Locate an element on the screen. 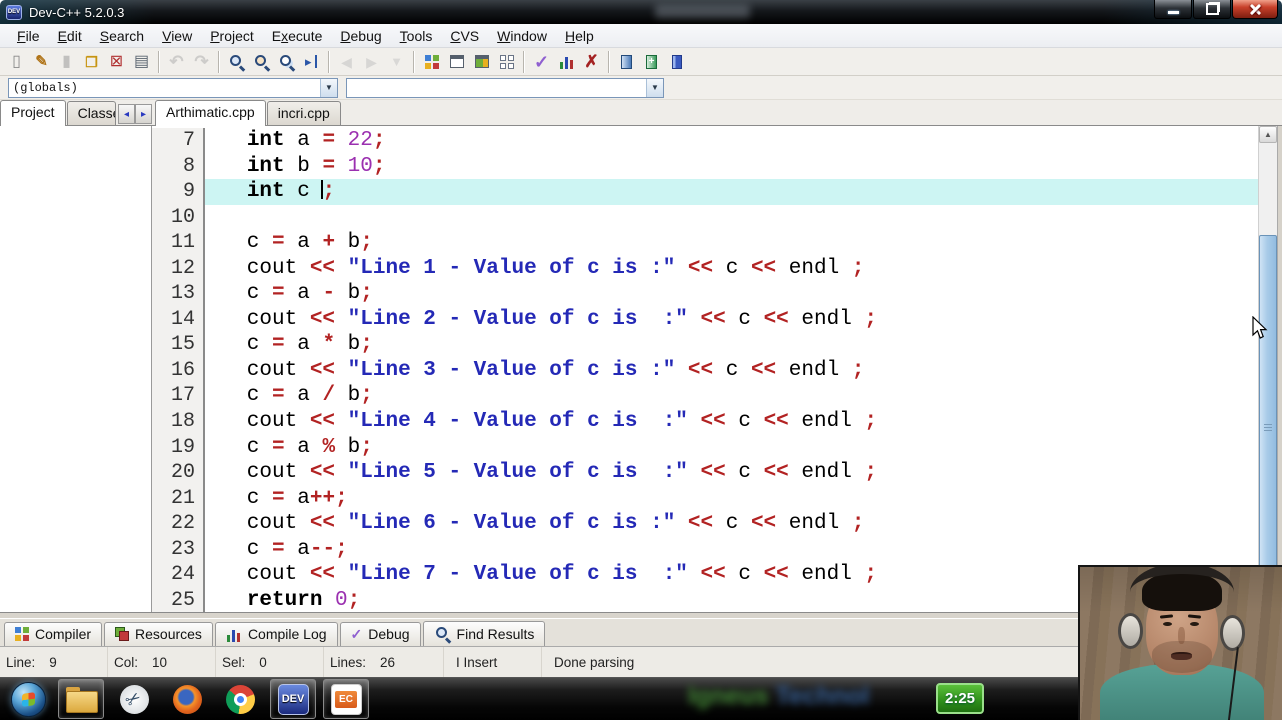 This screenshot has height=720, width=1282. print-button is located at coordinates (141, 62).